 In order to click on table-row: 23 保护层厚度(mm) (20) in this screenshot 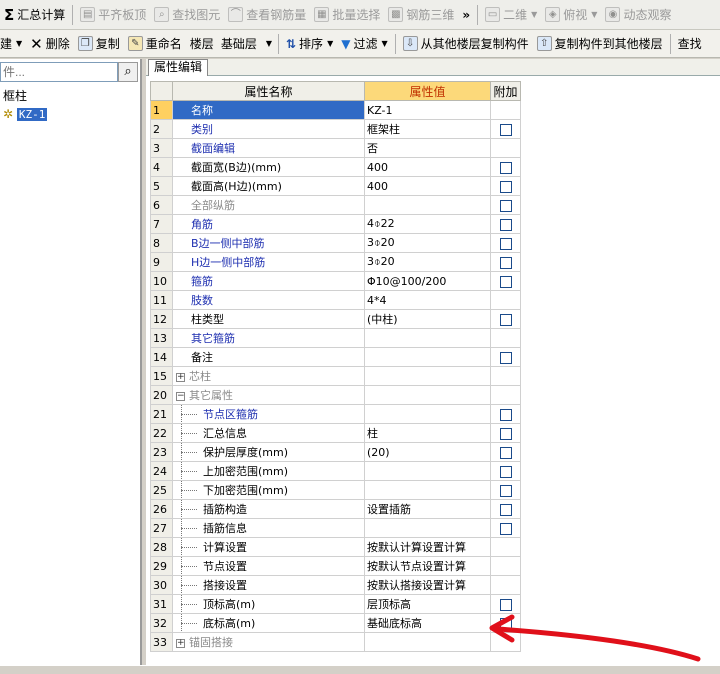, I will do `click(335, 452)`.